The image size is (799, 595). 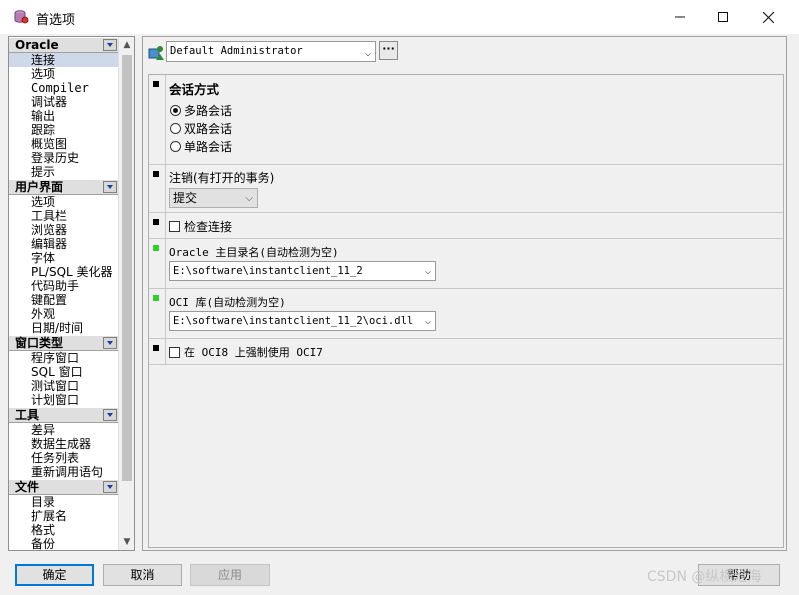 I want to click on nav-item: 计划窗口, so click(x=63, y=400).